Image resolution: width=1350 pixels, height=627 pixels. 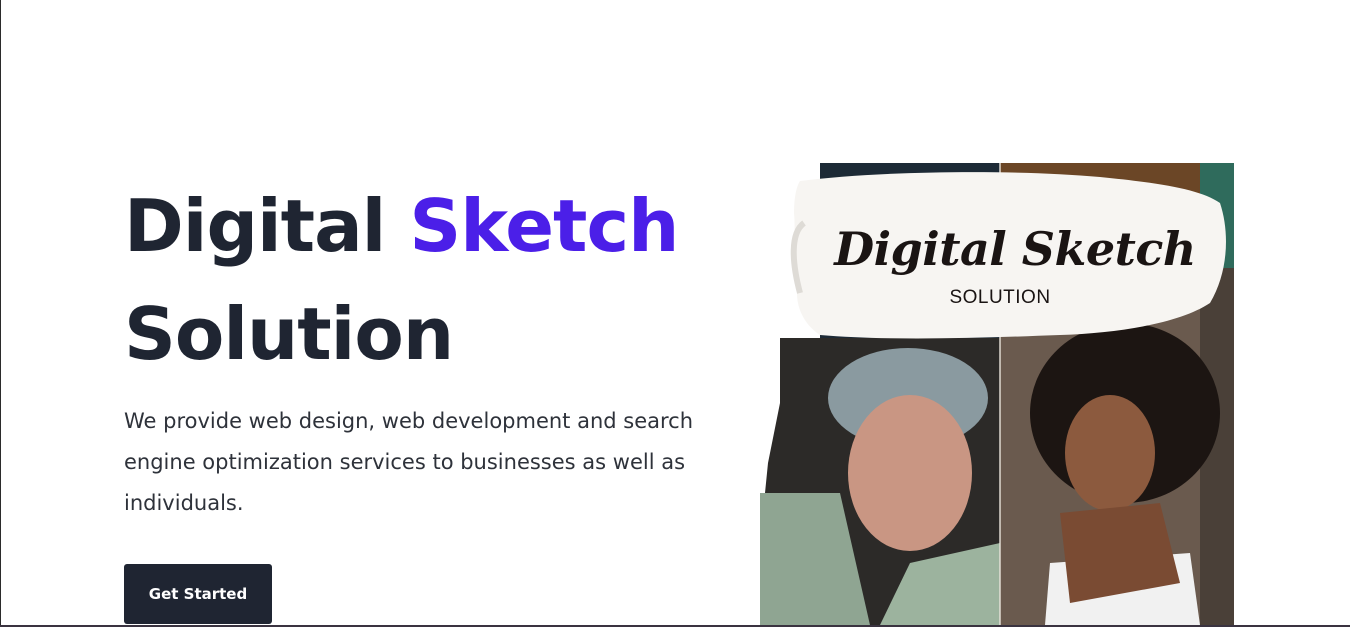 I want to click on image-overlay-subtitle: SOLUTION, so click(x=1000, y=297).